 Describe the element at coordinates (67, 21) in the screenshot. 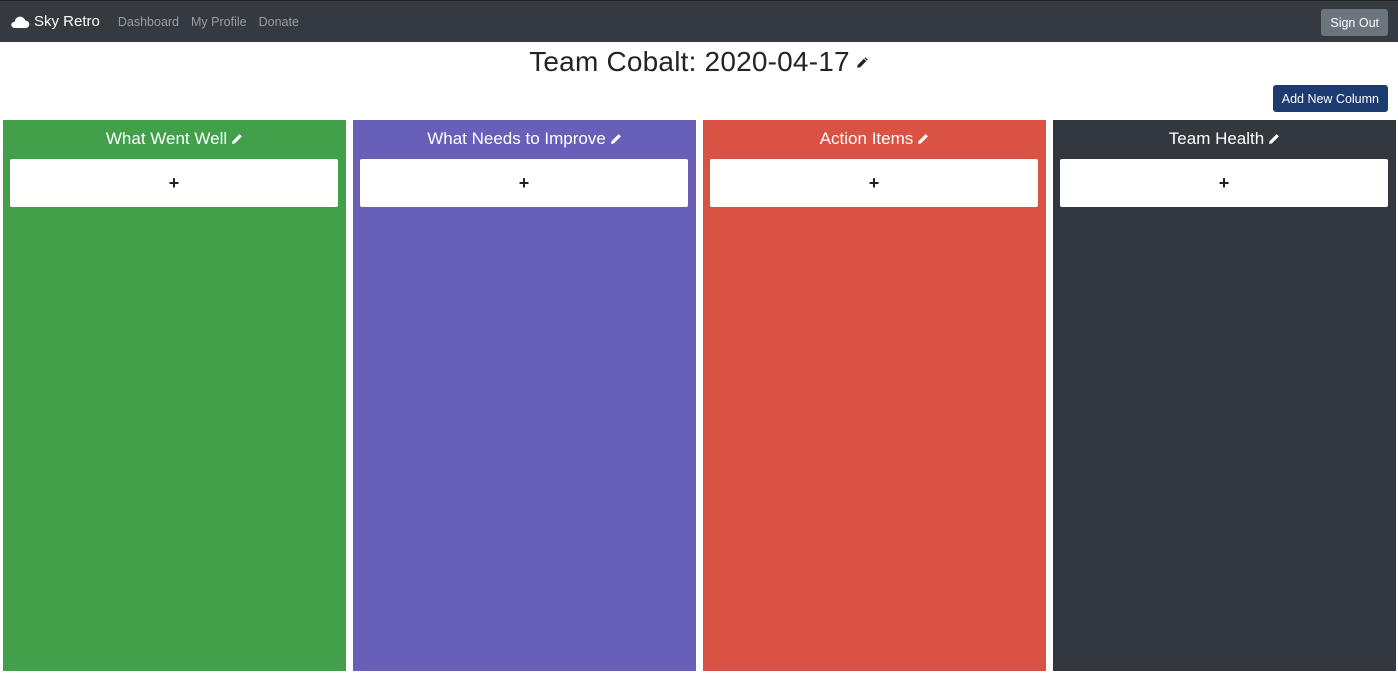

I see `brand-name: Sky Retro` at that location.